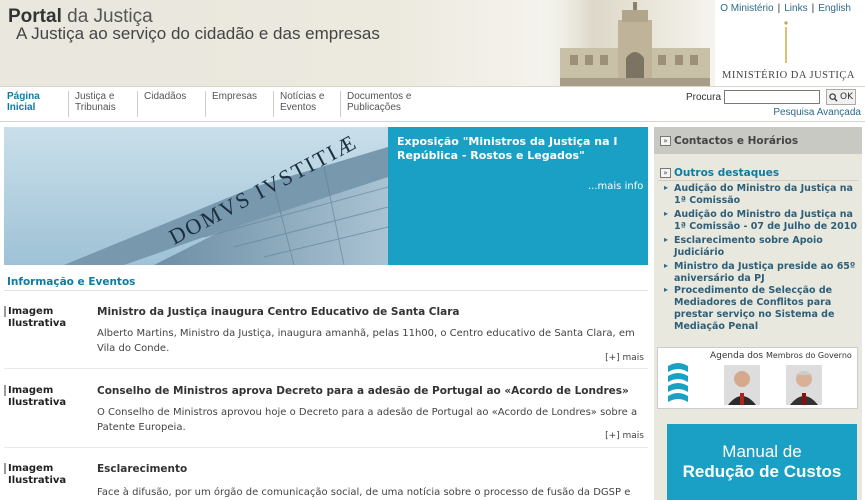 This screenshot has width=865, height=500. I want to click on agenda-title: Agenda dos Membros do Governo, so click(781, 356).